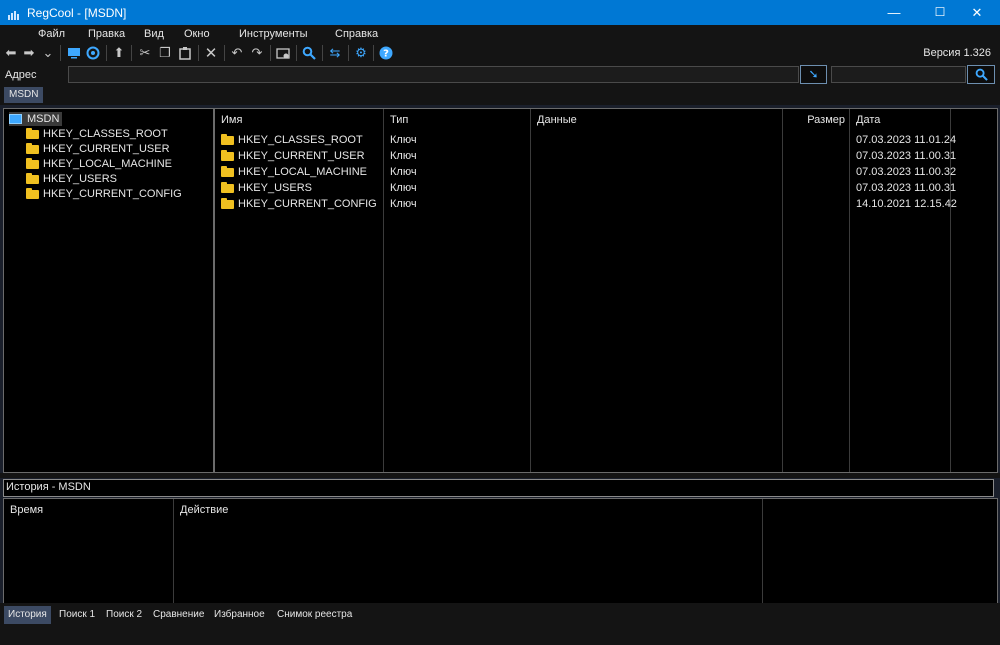 The width and height of the screenshot is (1000, 645). I want to click on tab-favorites: Избранное, so click(239, 615).